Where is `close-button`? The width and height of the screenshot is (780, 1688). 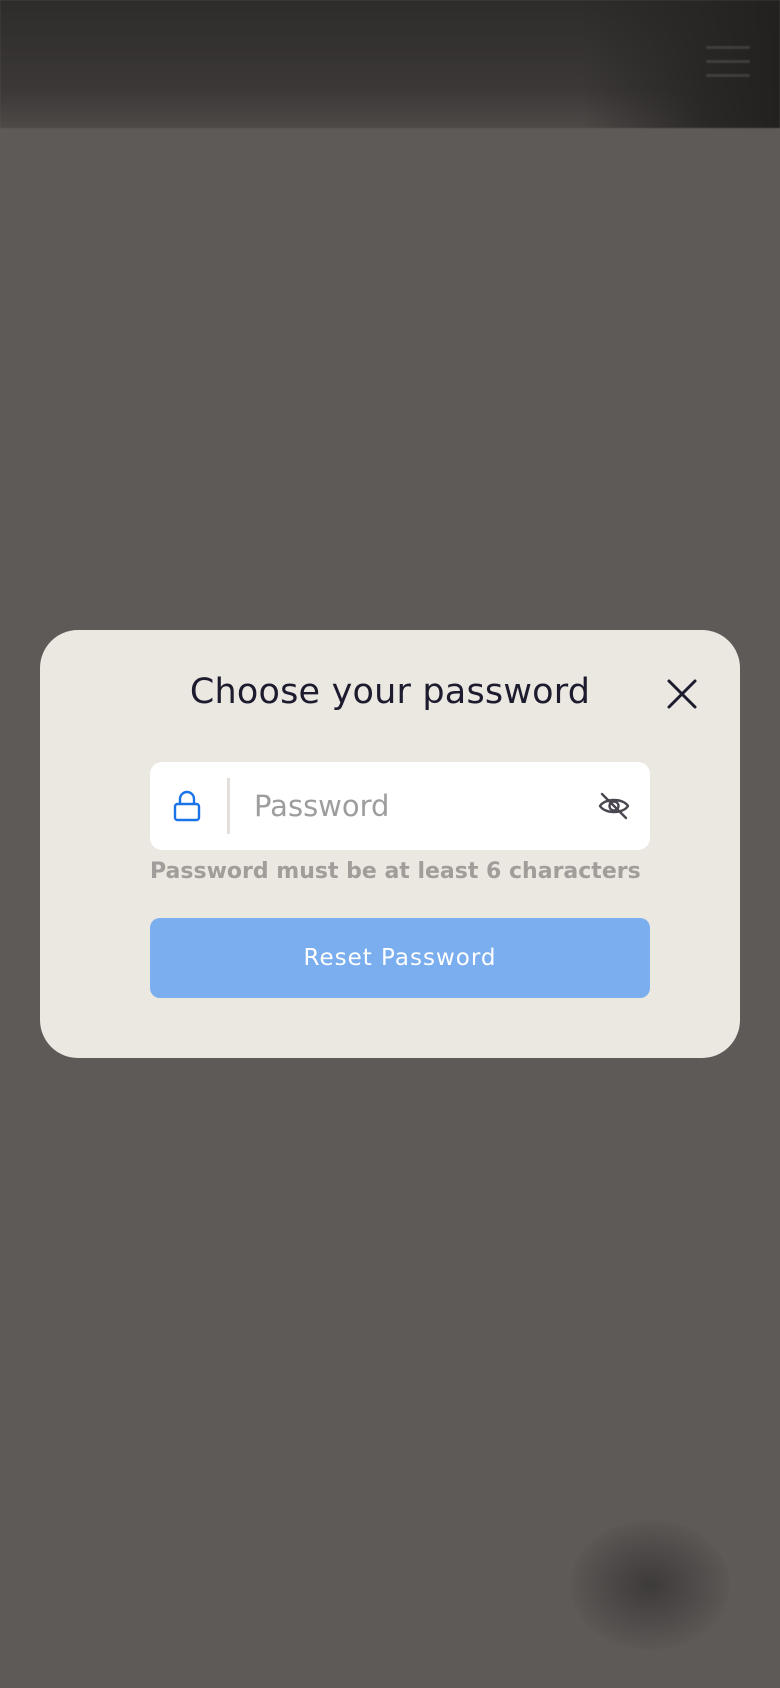 close-button is located at coordinates (682, 694).